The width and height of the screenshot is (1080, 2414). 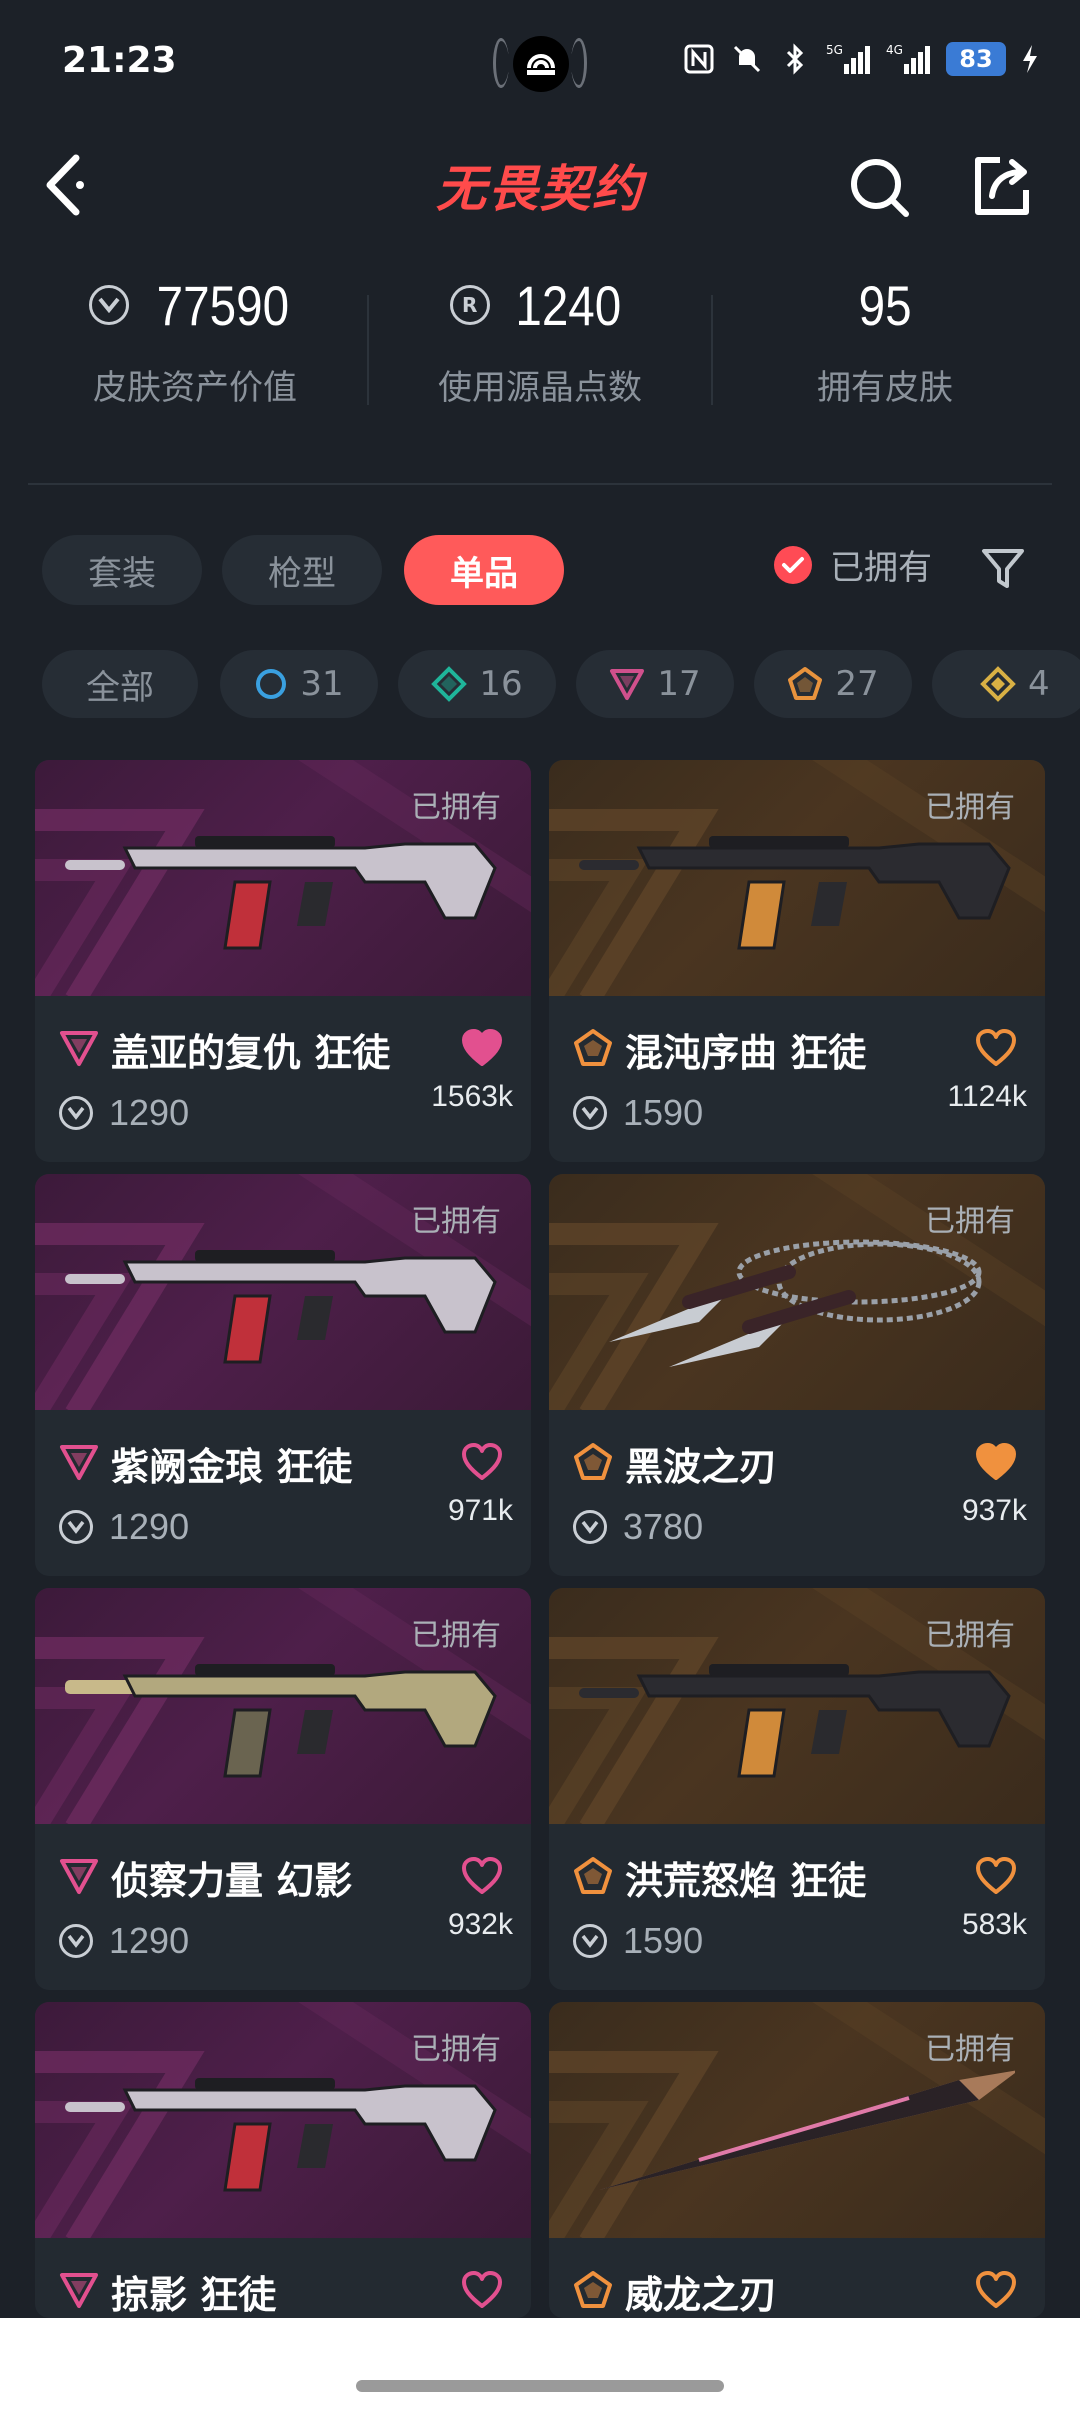 I want to click on skin-info: 威龙之刃, so click(x=797, y=2278).